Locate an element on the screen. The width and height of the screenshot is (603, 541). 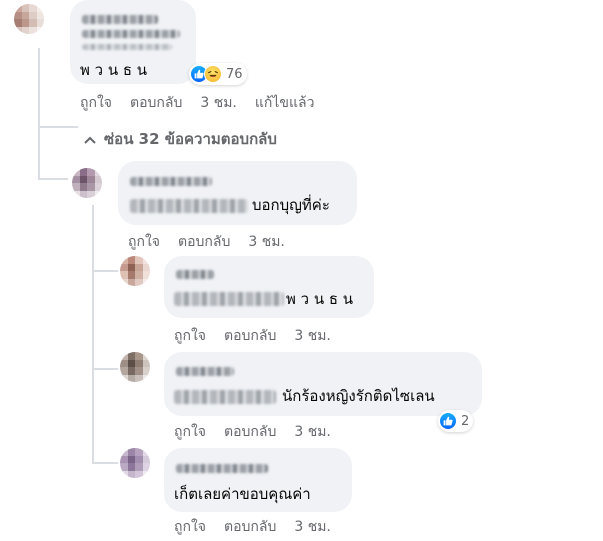
author-name-line3 is located at coordinates (127, 47).